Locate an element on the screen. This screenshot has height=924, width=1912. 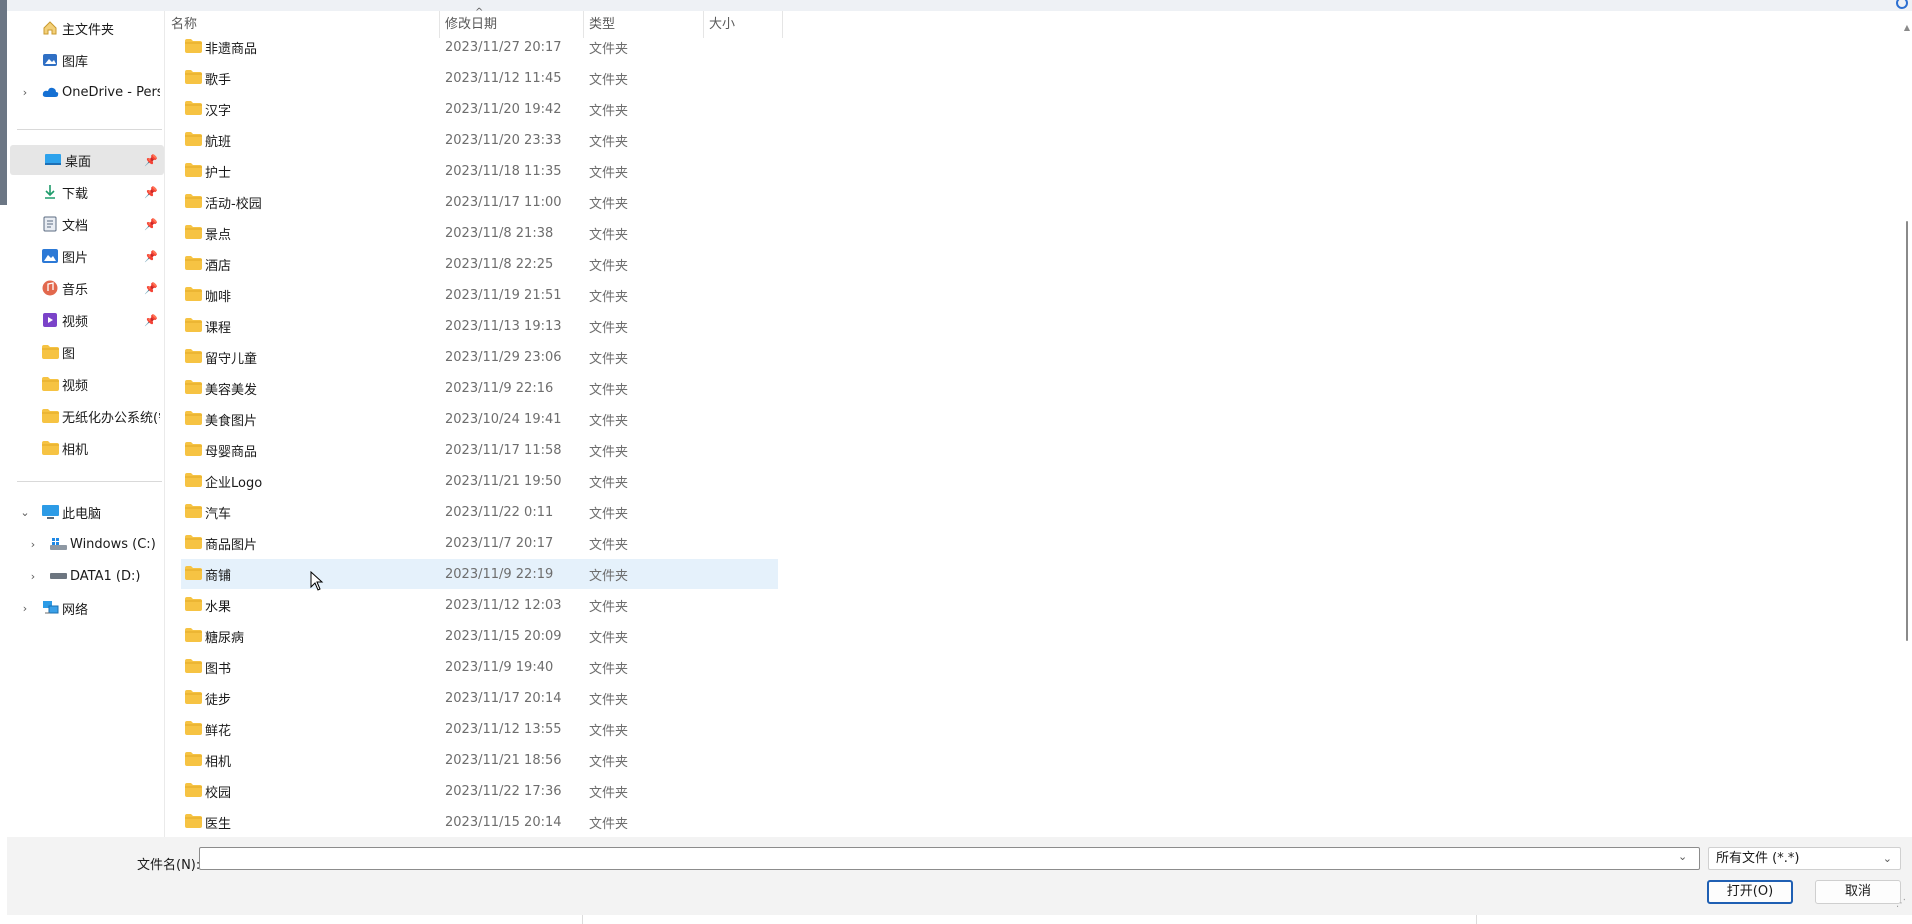
file-row: 景点 2023/11/8 21:38 文件夹 is located at coordinates (479, 233).